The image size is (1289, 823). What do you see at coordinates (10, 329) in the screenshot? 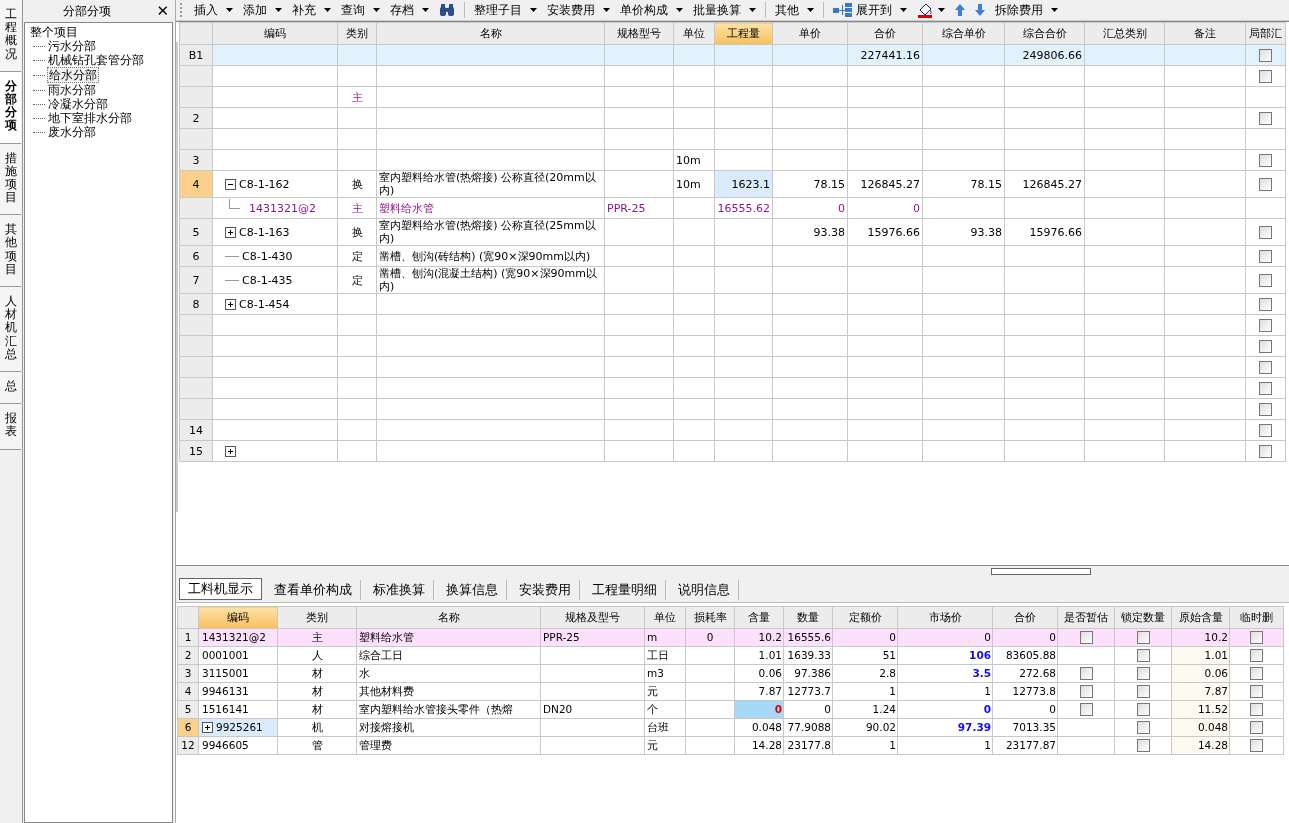
I see `side-tab: 人材机汇总` at bounding box center [10, 329].